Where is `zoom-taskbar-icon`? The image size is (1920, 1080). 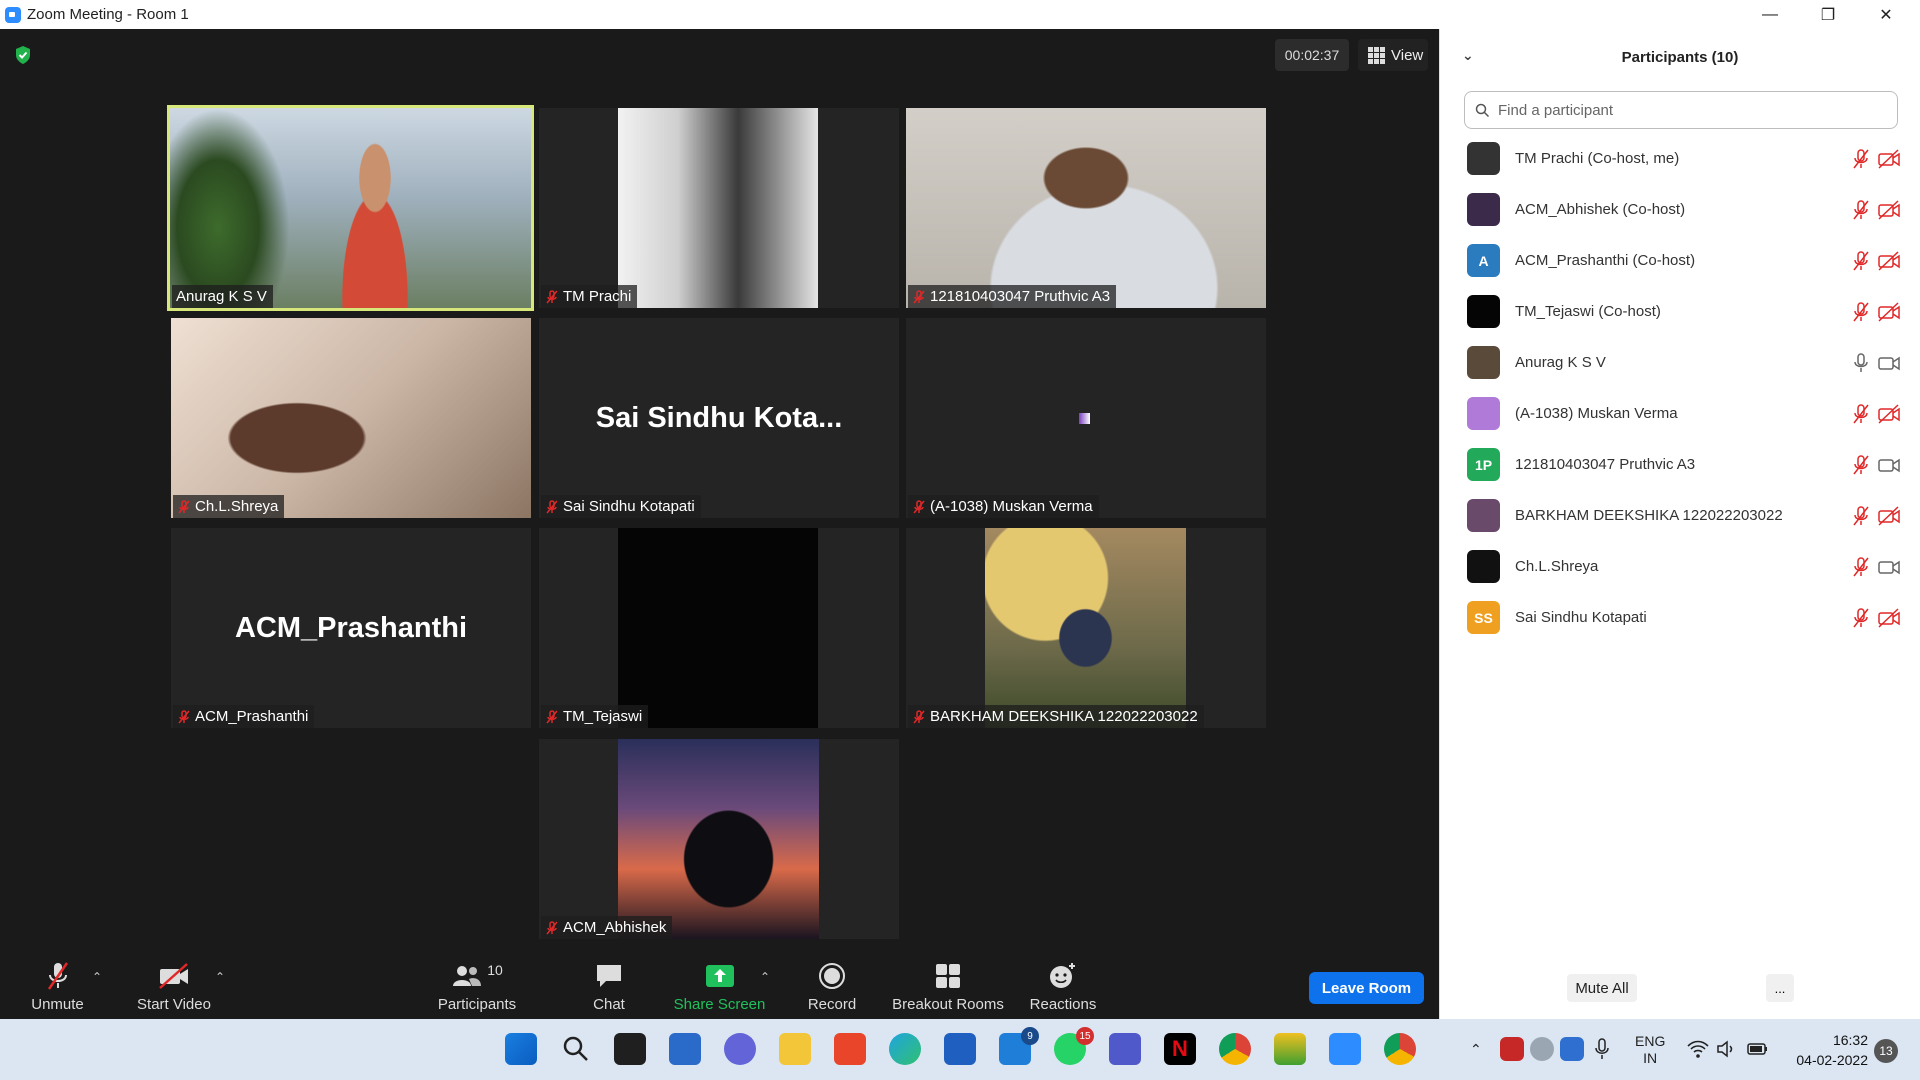 zoom-taskbar-icon is located at coordinates (1345, 1049).